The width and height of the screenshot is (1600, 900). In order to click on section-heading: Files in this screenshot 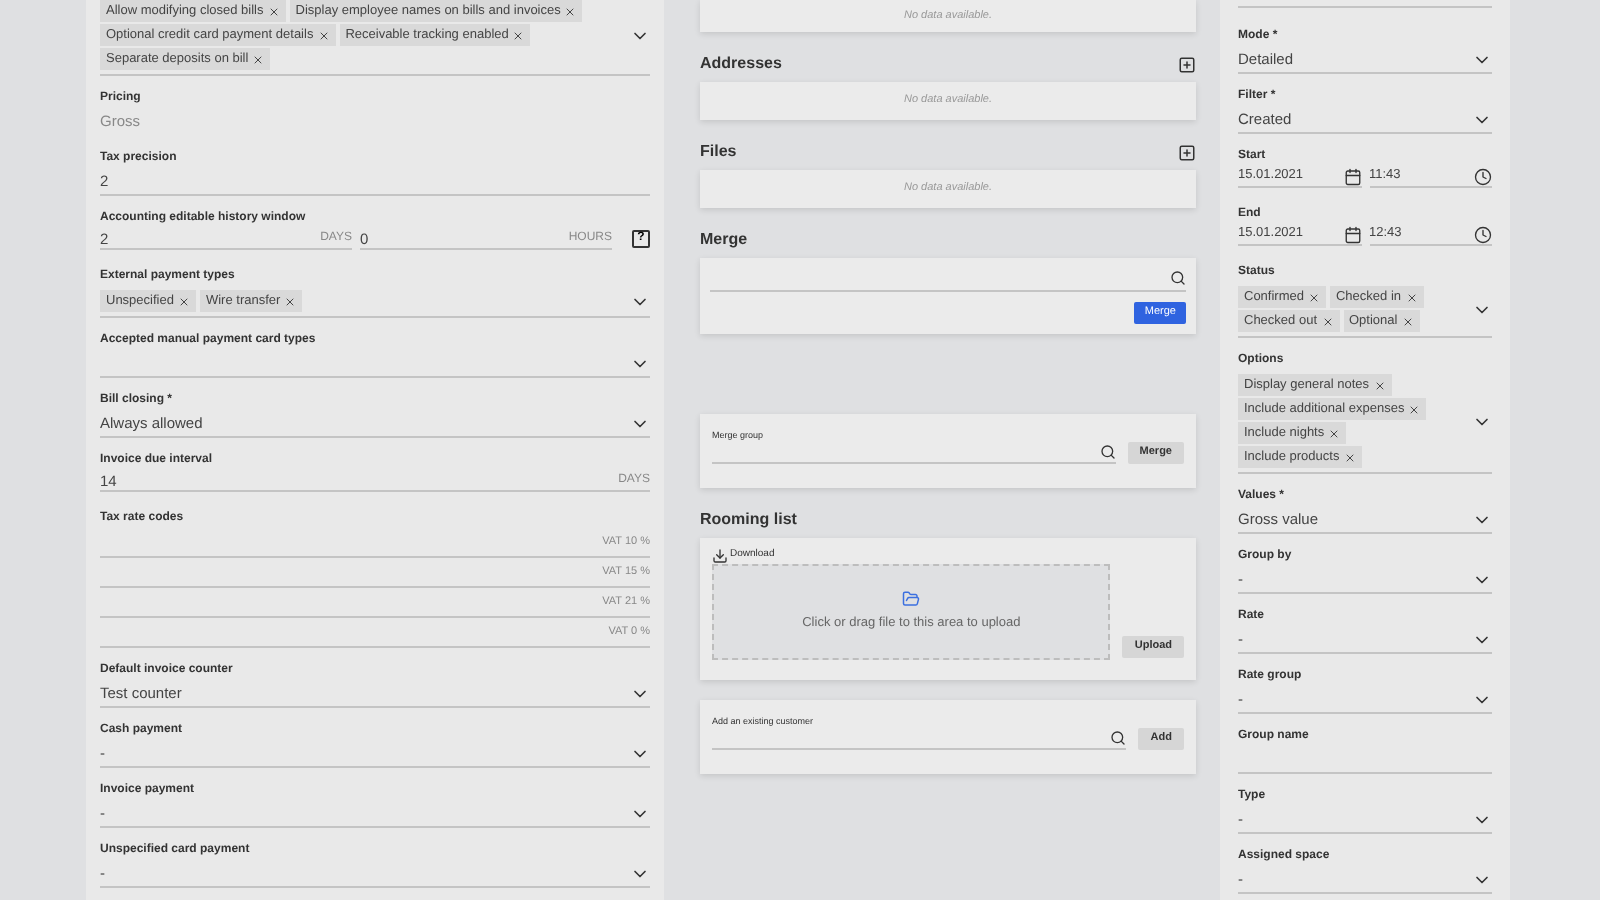, I will do `click(718, 152)`.